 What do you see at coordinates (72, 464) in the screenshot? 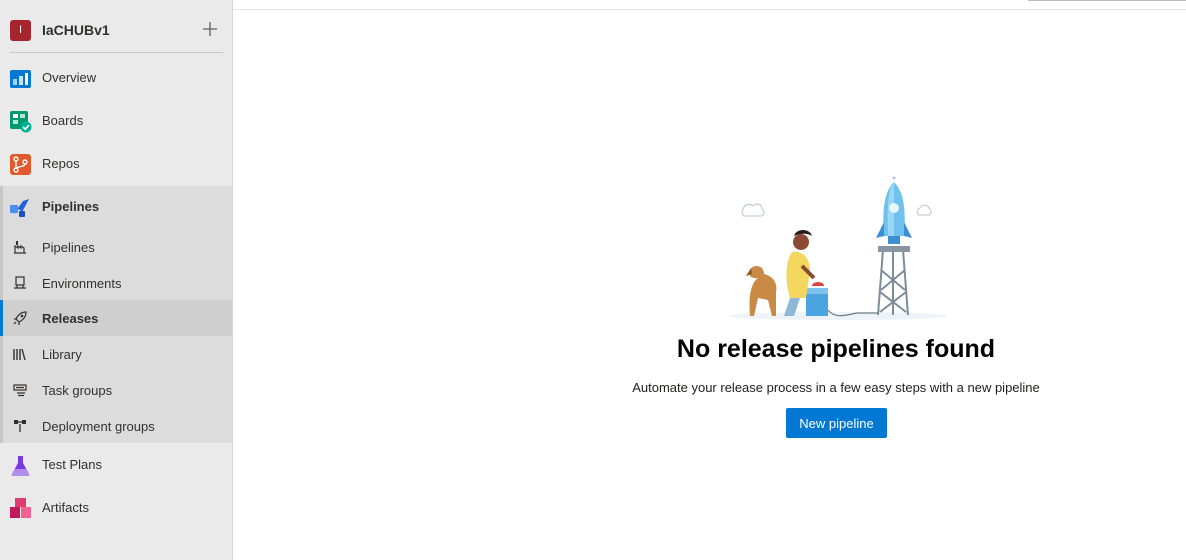
I see `nav-label-test-plans: Test Plans` at bounding box center [72, 464].